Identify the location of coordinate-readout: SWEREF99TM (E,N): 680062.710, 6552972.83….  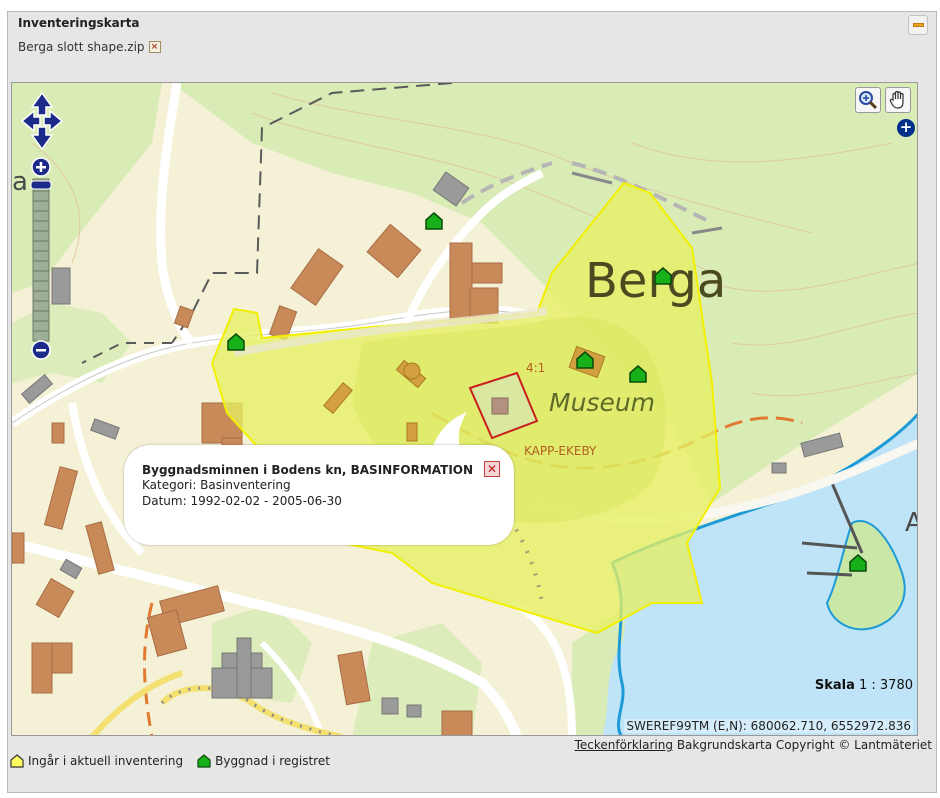
(768, 726).